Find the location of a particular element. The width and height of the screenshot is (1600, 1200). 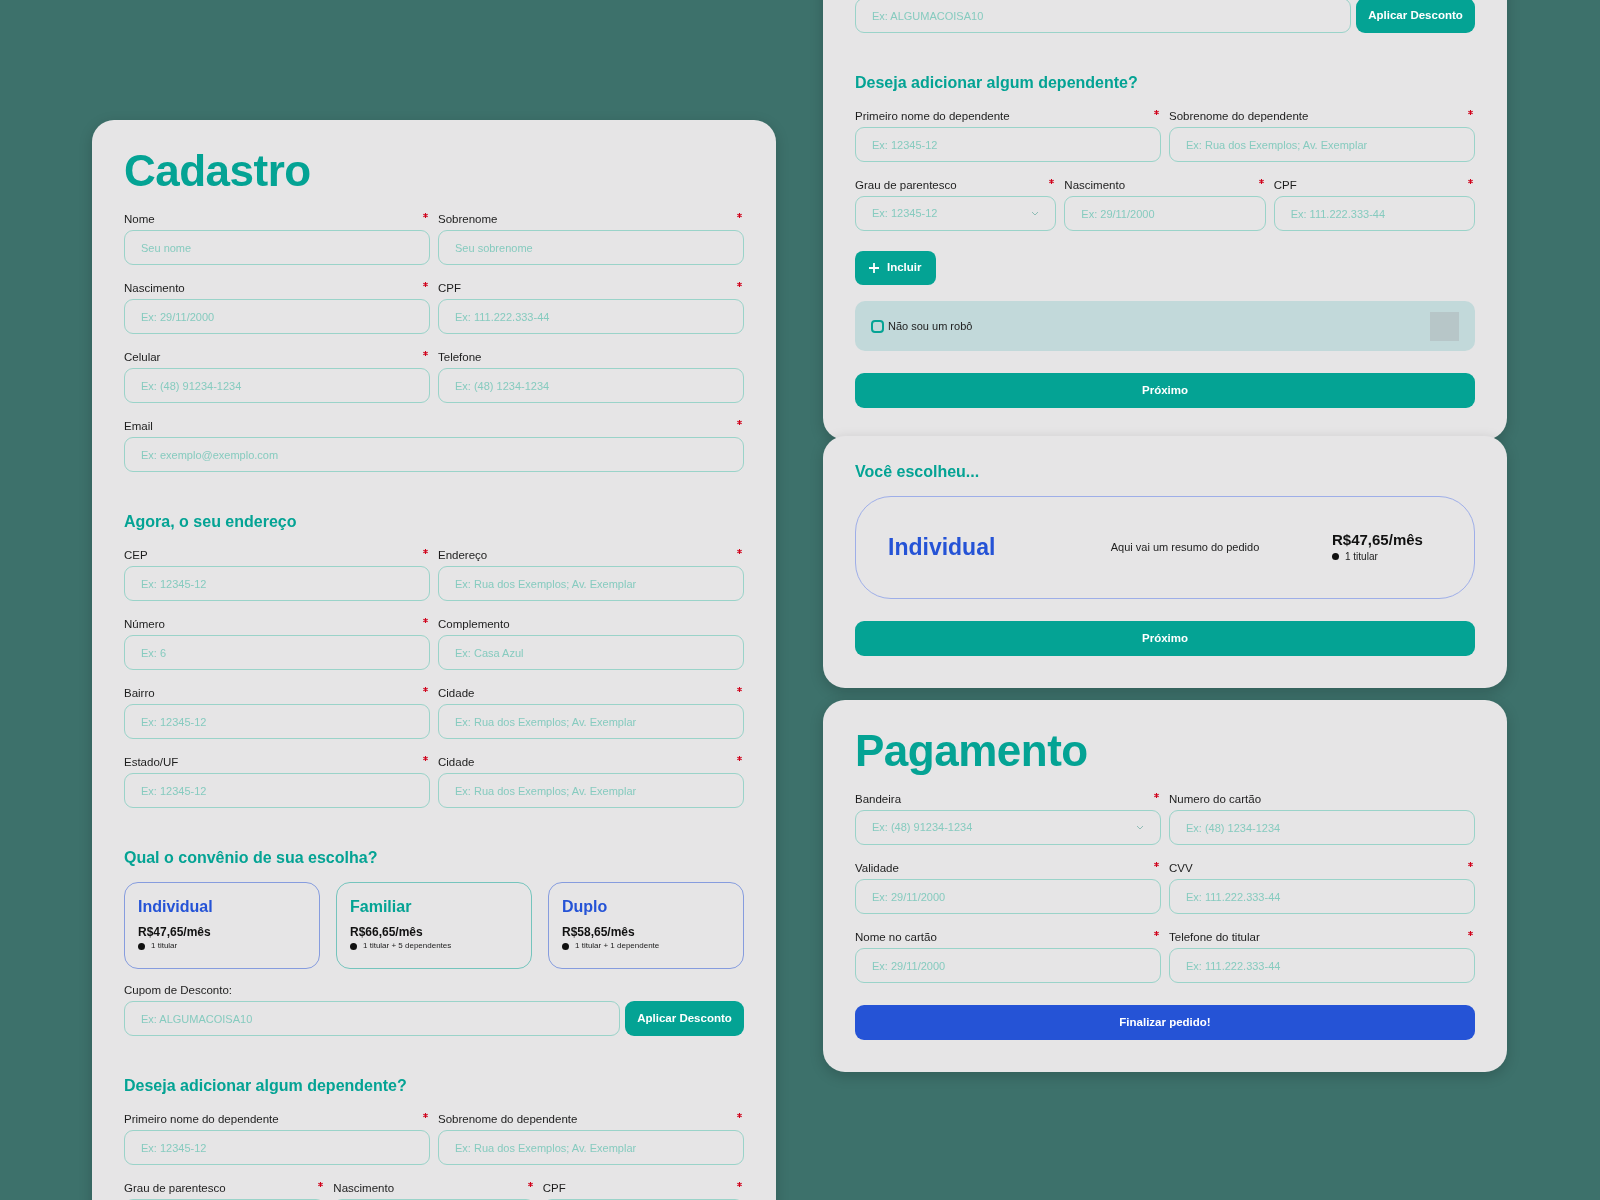

plus-icon is located at coordinates (874, 268).